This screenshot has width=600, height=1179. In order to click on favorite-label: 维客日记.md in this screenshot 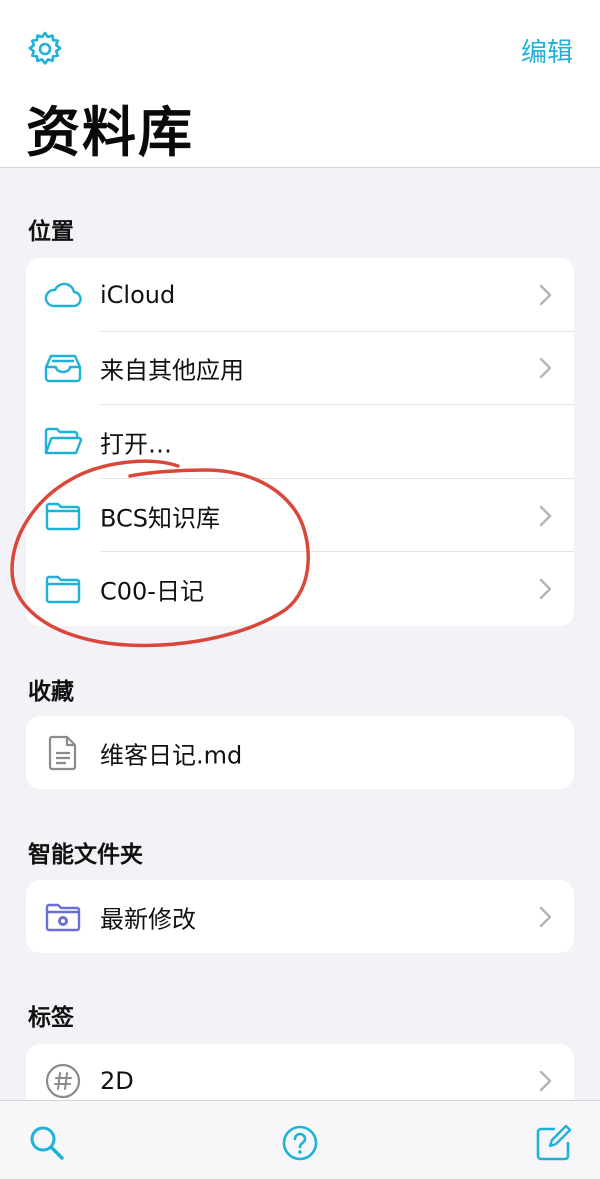, I will do `click(171, 755)`.